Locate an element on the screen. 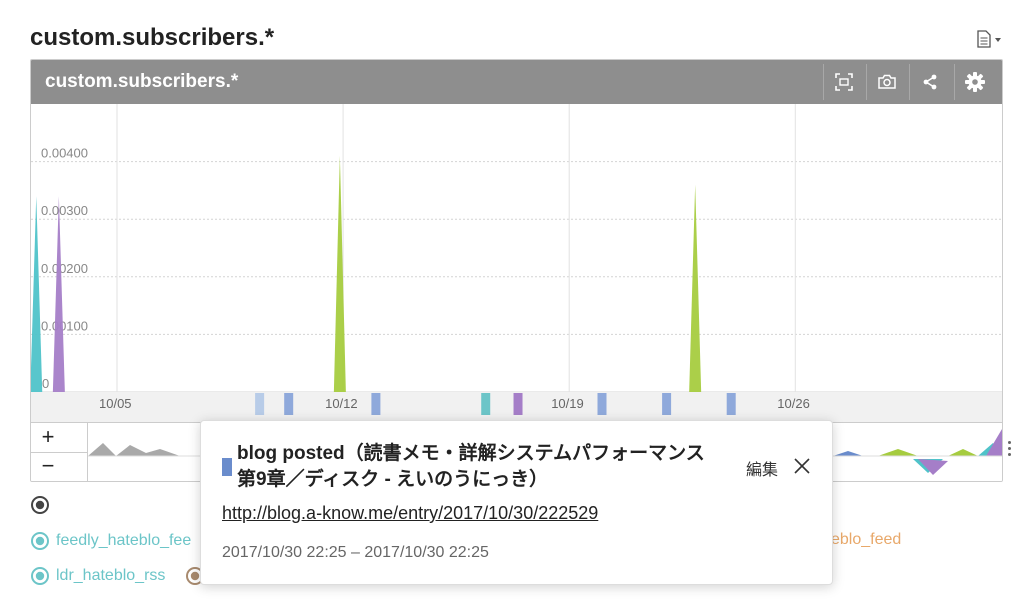 The height and width of the screenshot is (609, 1024). legend-label: ldr_hateblo_rss is located at coordinates (111, 575).